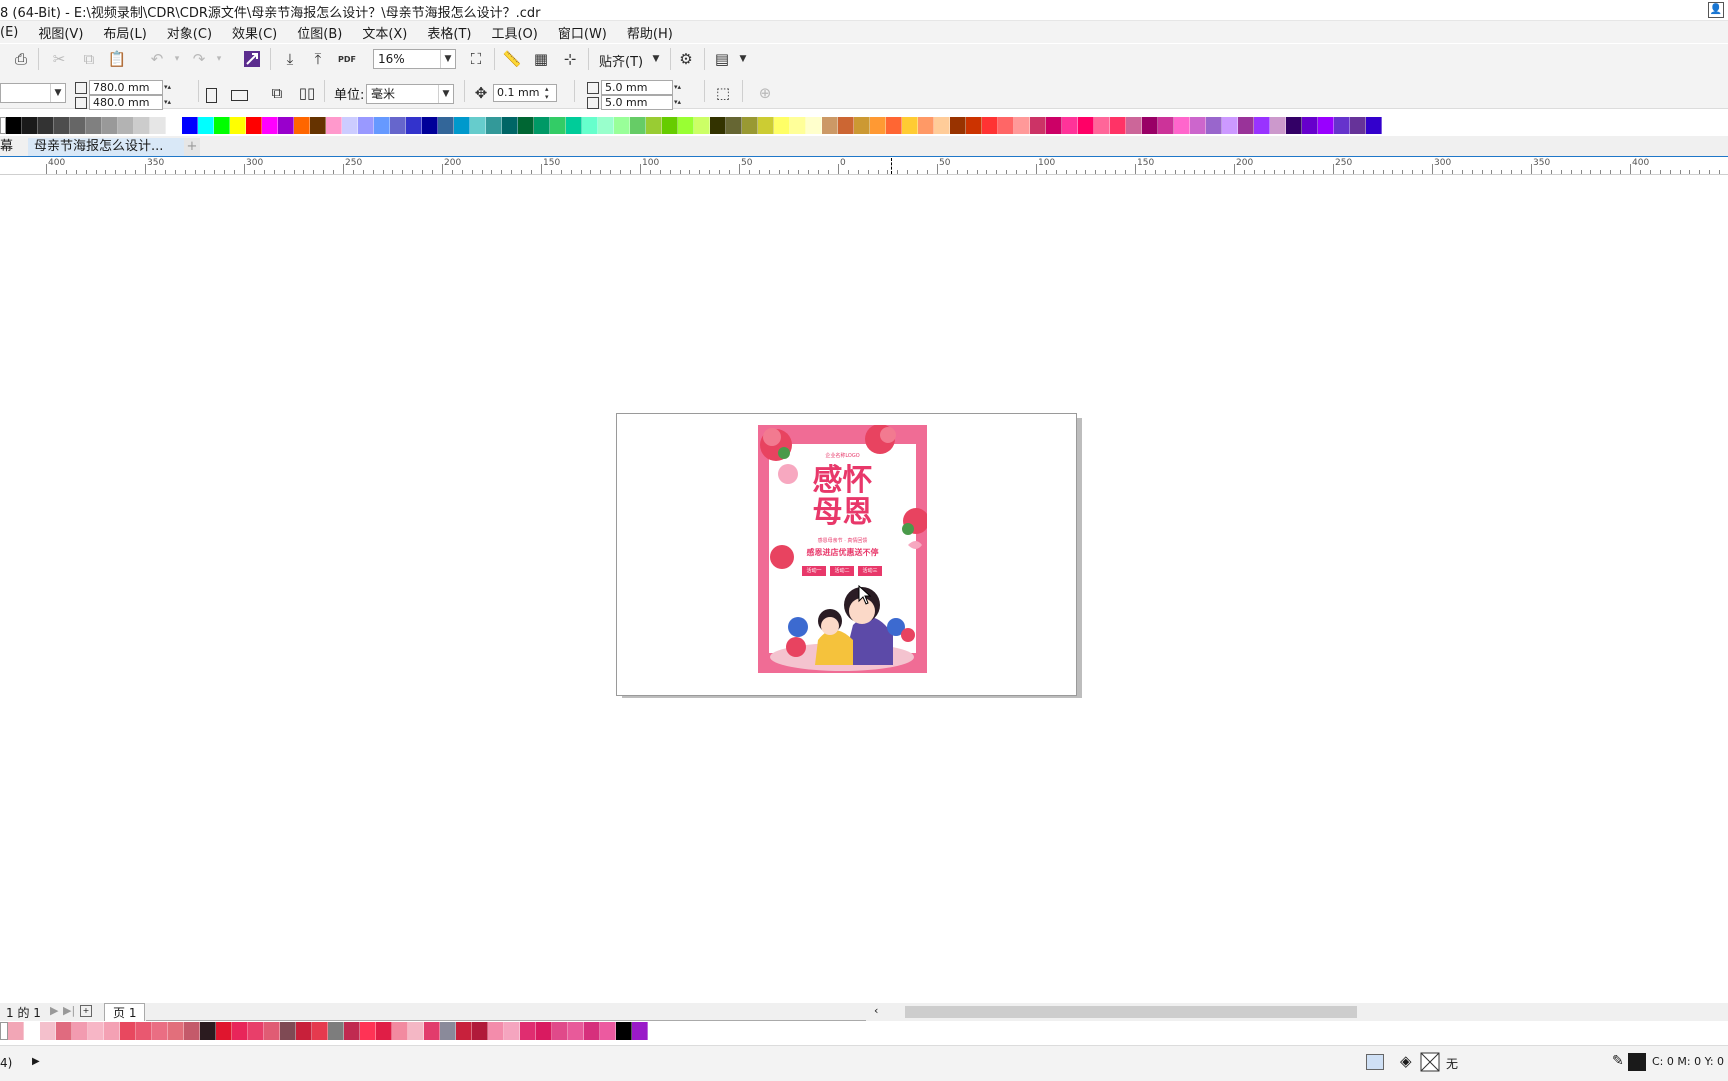 The width and height of the screenshot is (1728, 1081). I want to click on menu-layout: 布局(L), so click(124, 32).